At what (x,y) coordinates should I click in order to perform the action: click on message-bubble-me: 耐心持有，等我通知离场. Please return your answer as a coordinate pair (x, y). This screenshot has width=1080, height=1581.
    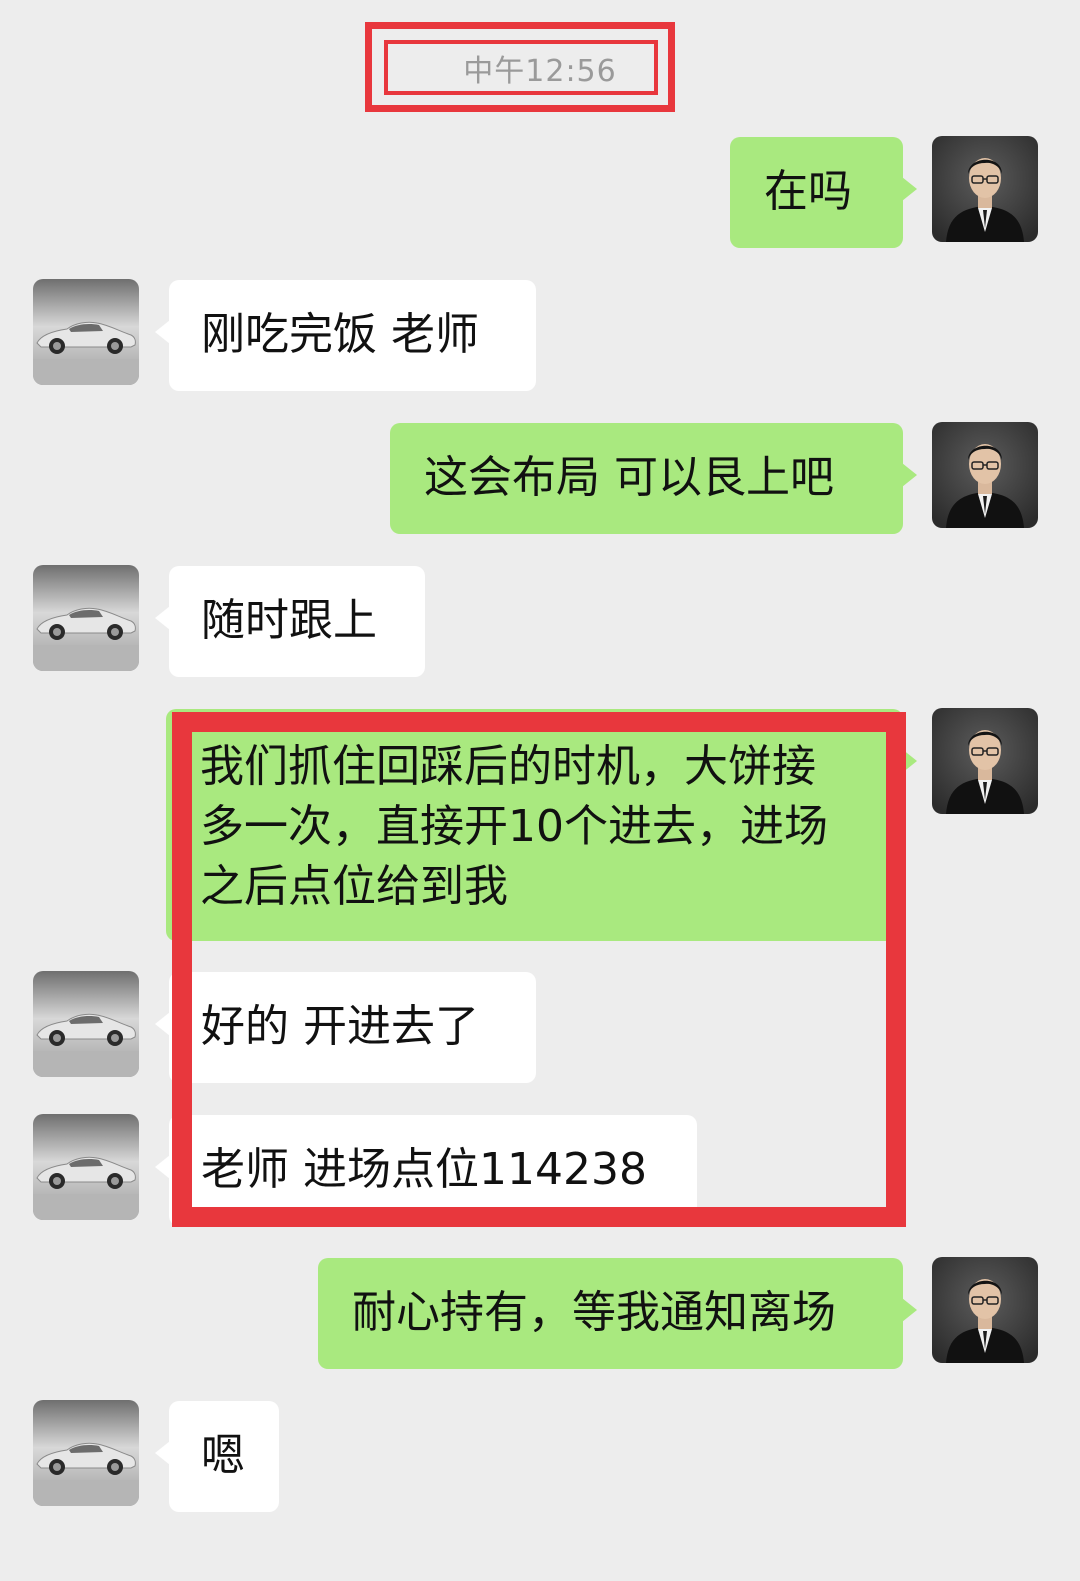
    Looking at the image, I should click on (617, 1313).